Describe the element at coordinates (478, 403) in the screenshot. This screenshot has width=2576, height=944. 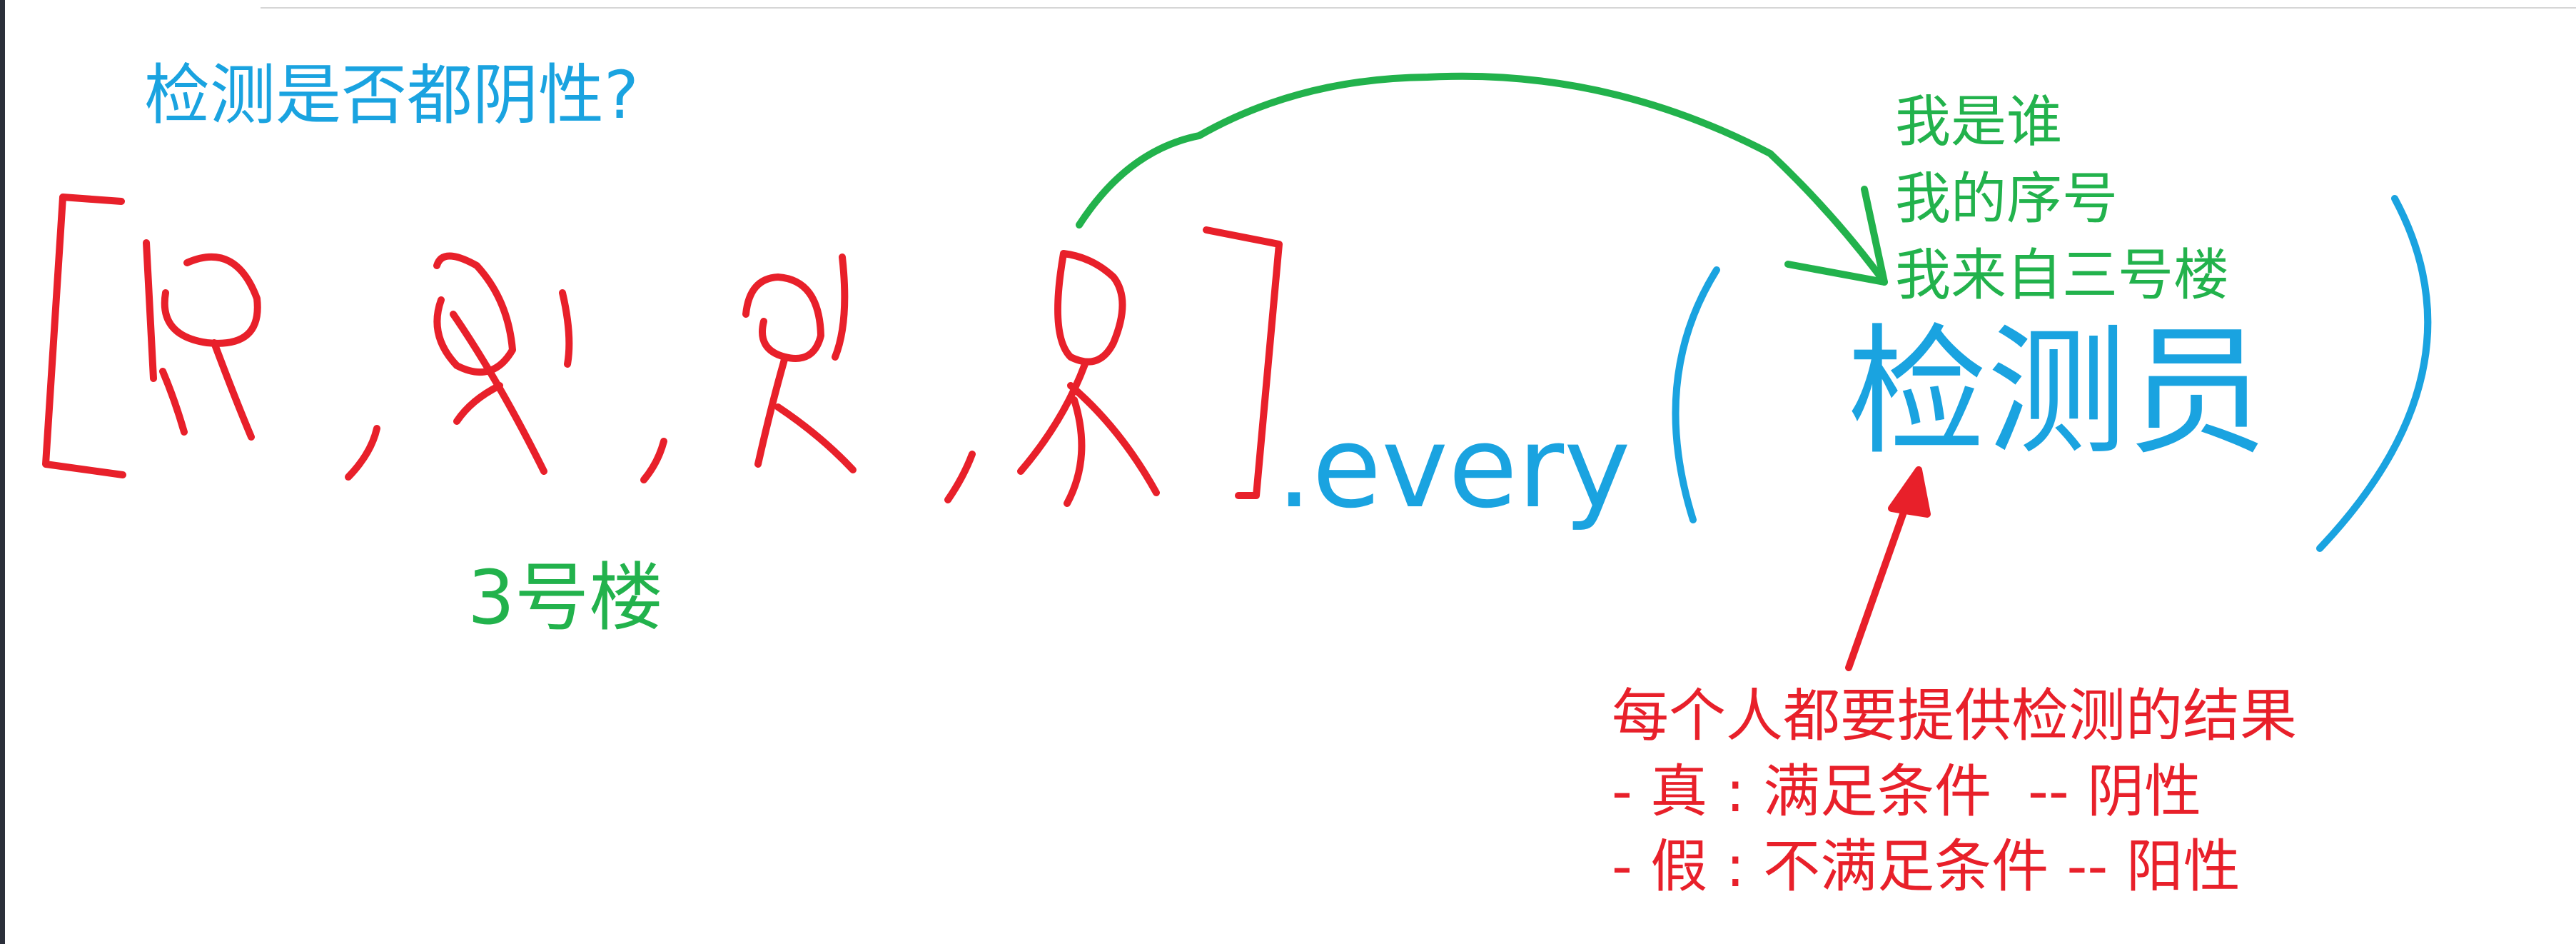
I see `figure-2-arm` at that location.